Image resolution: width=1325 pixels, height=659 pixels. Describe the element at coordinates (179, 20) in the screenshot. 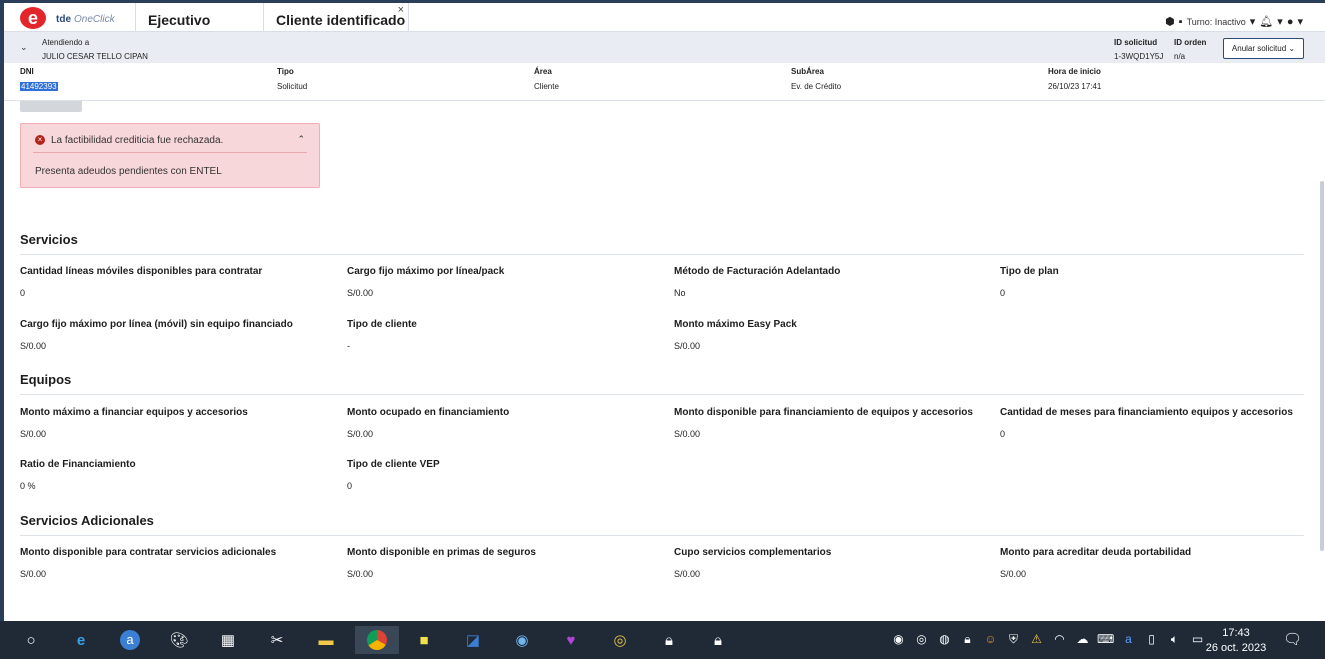

I see `tab-label: Ejecutivo` at that location.